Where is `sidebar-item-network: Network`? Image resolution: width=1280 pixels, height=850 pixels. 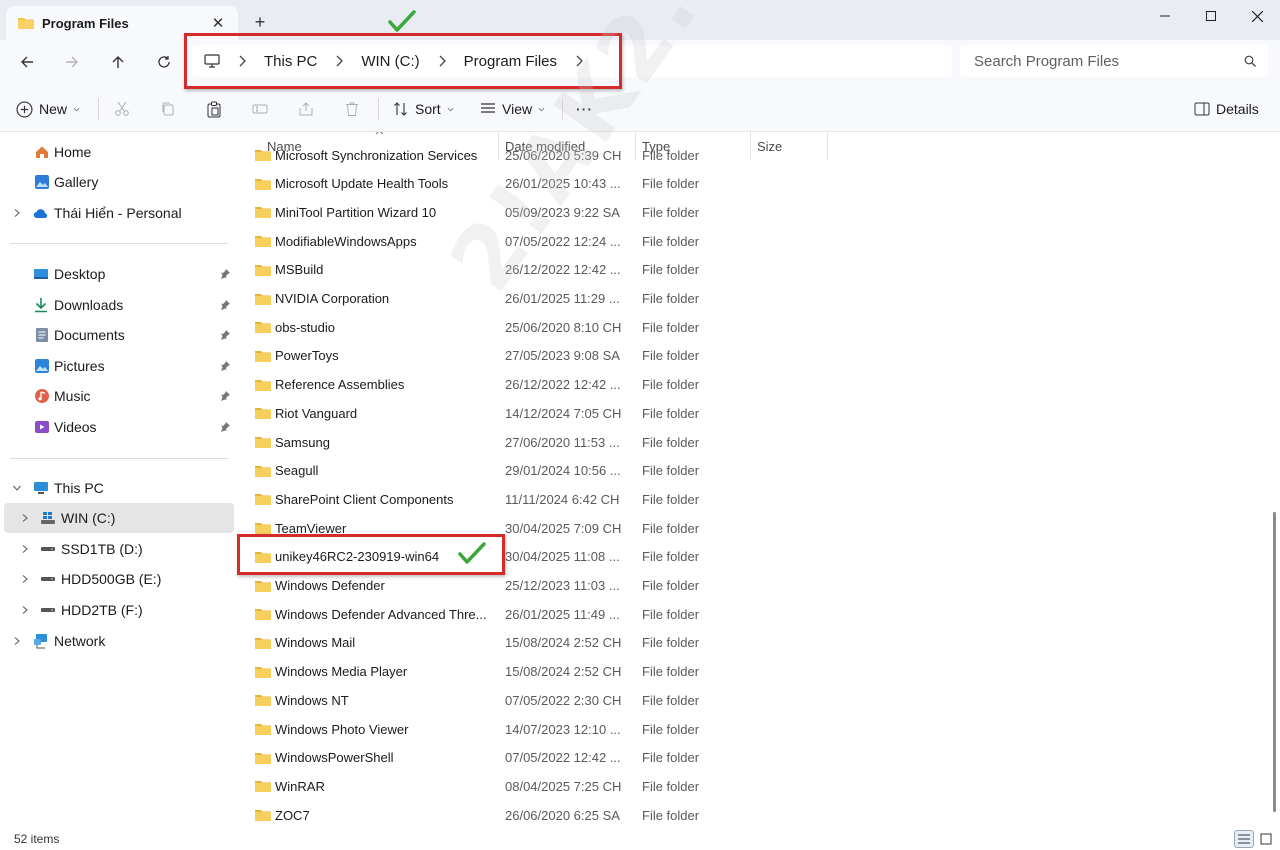
sidebar-item-network: Network is located at coordinates (119, 641).